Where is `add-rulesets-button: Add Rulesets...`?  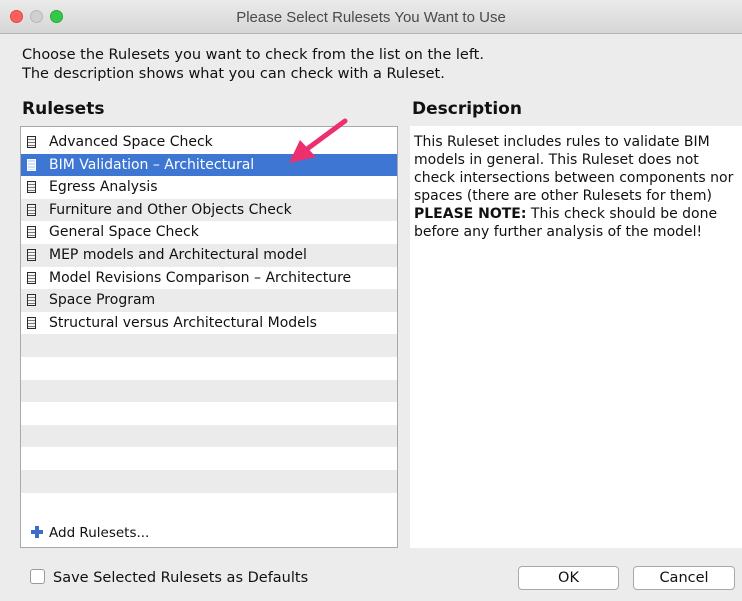
add-rulesets-button: Add Rulesets... is located at coordinates (90, 533).